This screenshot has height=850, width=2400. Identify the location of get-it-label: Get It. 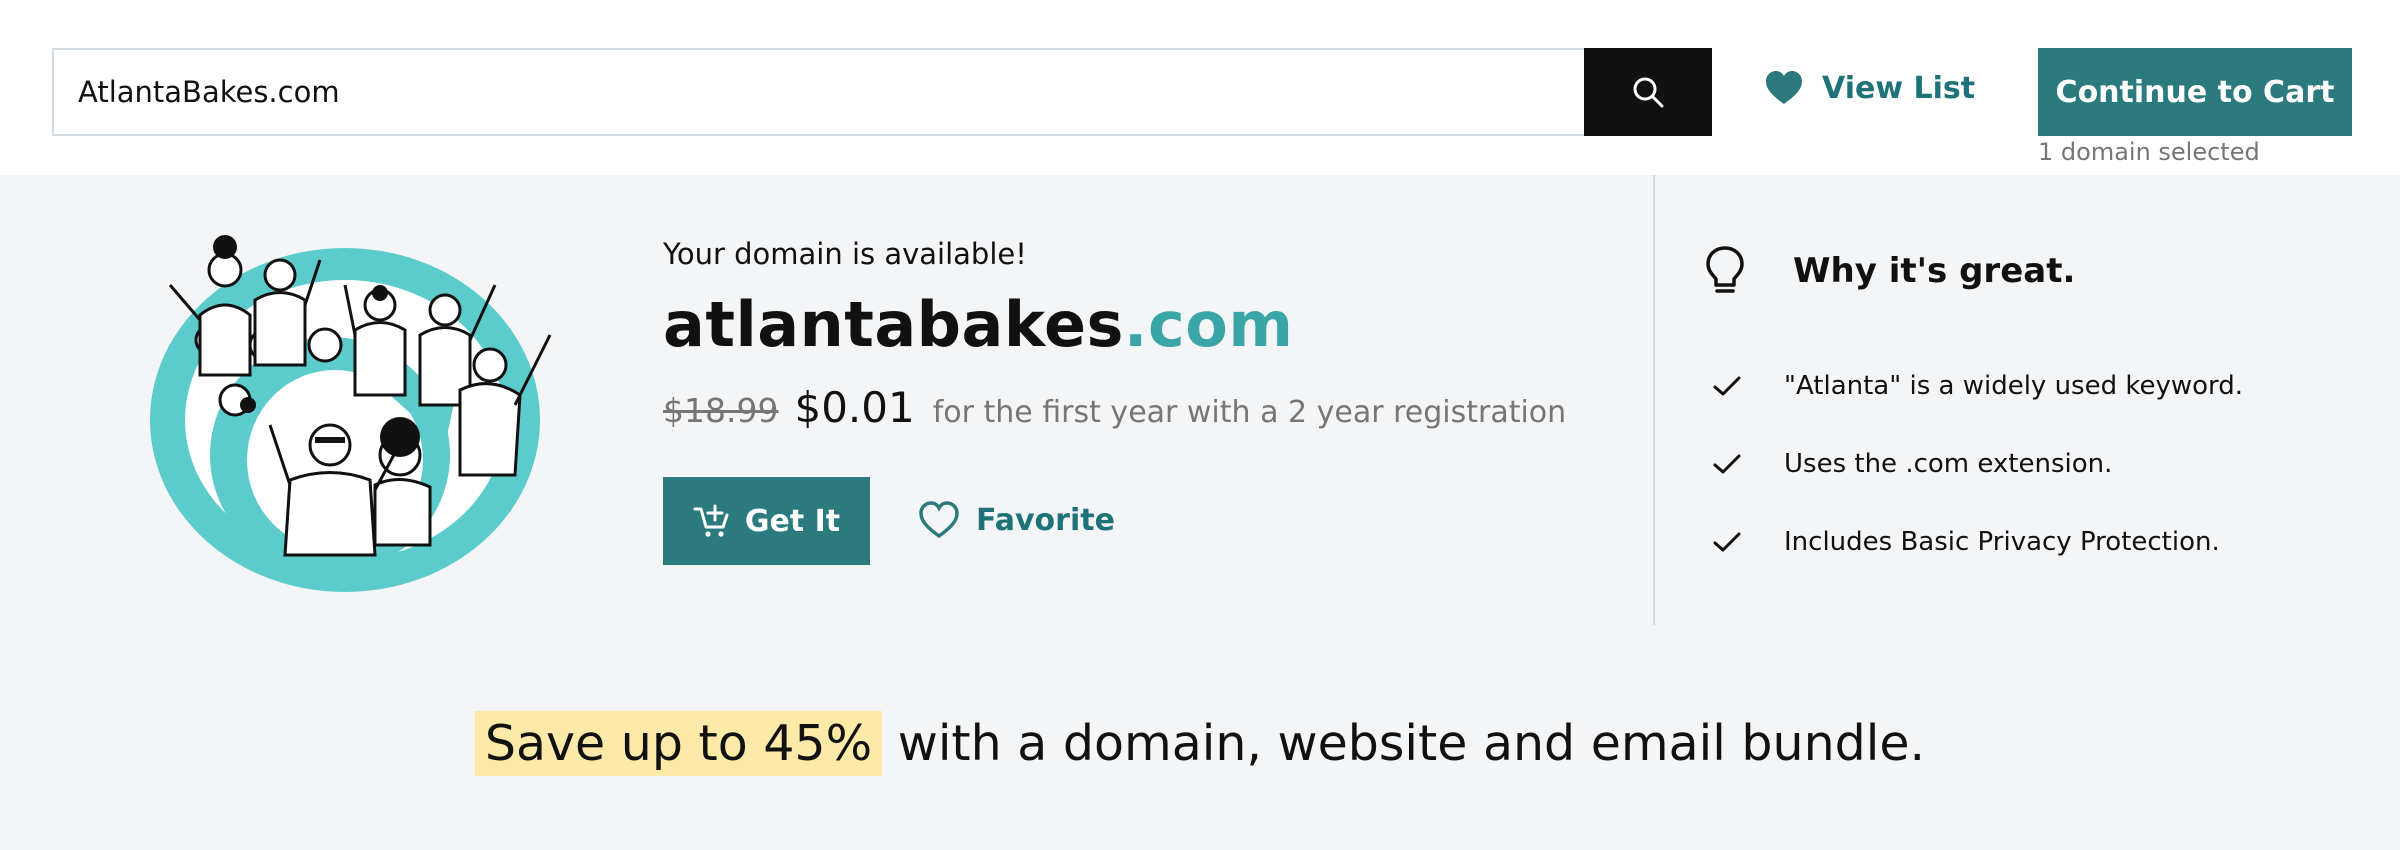
(792, 521).